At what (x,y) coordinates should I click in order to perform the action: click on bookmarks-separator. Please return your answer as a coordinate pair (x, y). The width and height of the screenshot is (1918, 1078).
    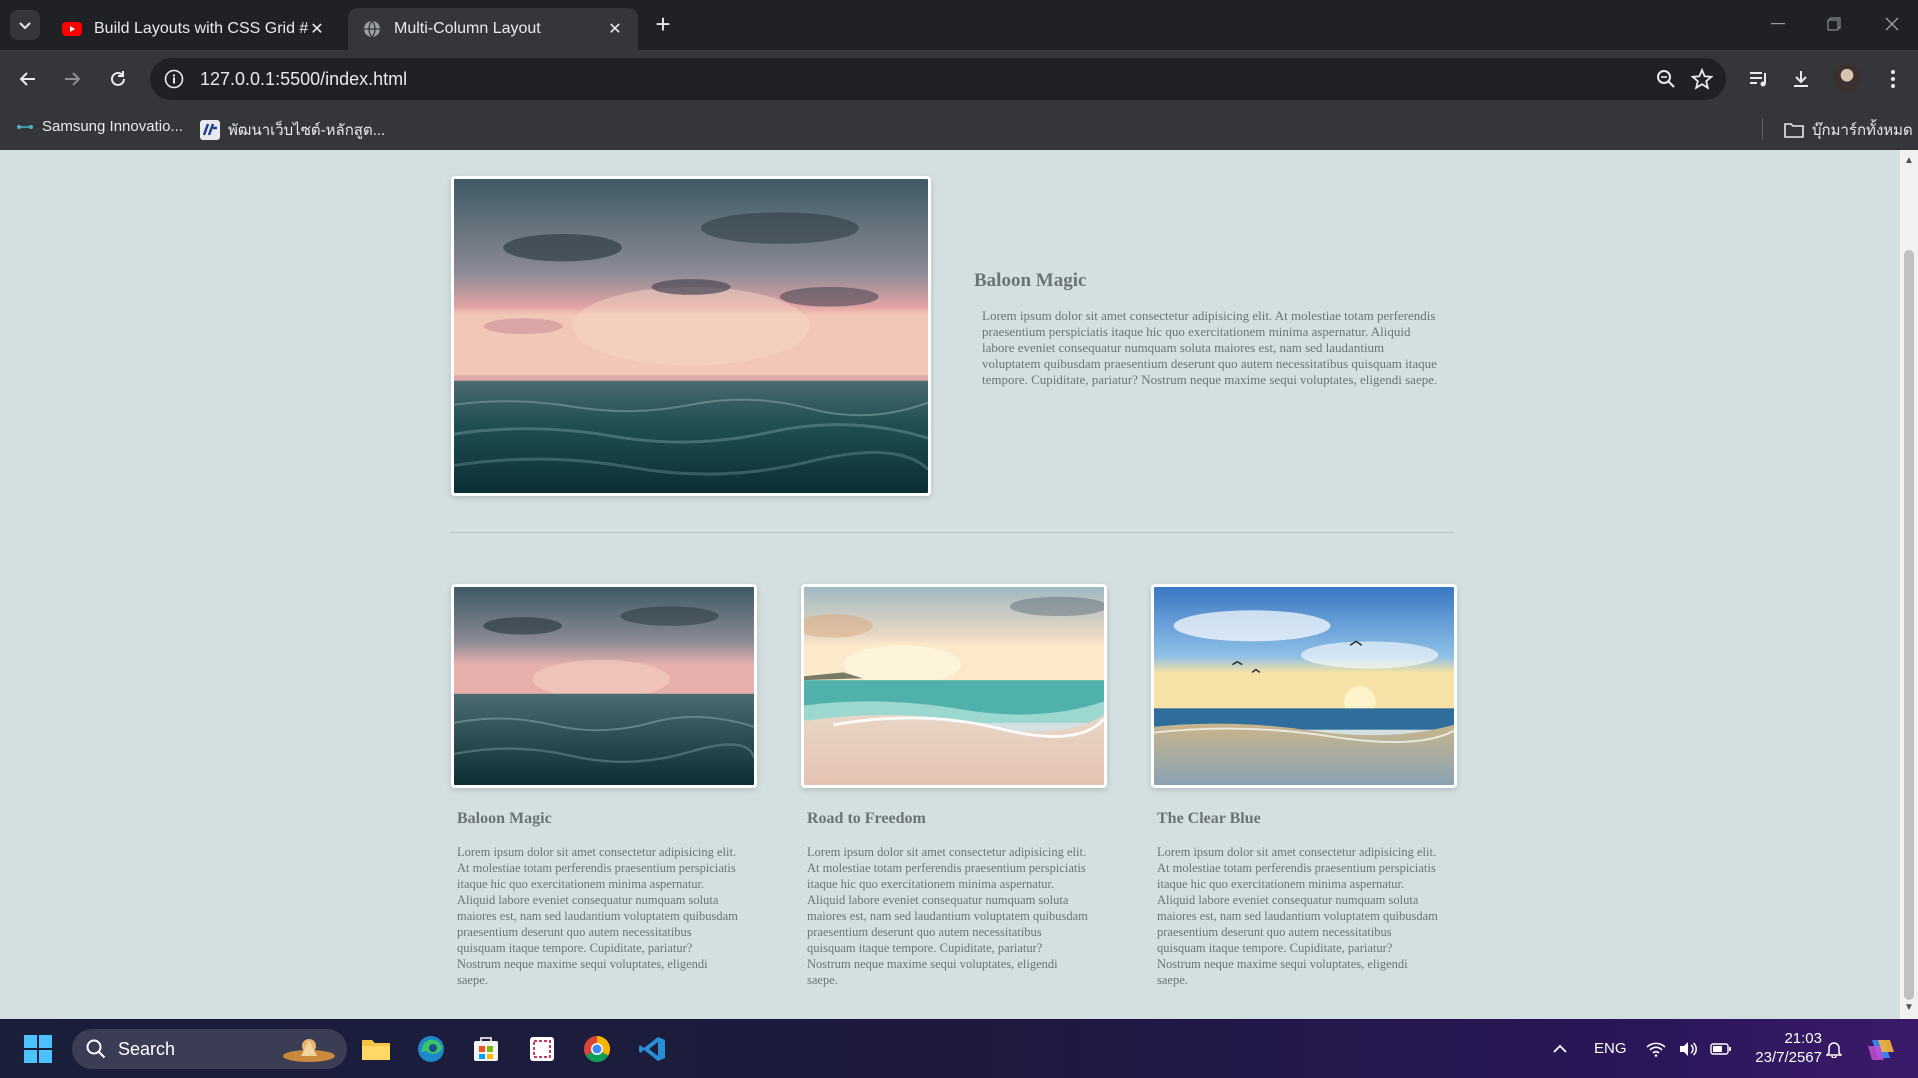
    Looking at the image, I should click on (1762, 129).